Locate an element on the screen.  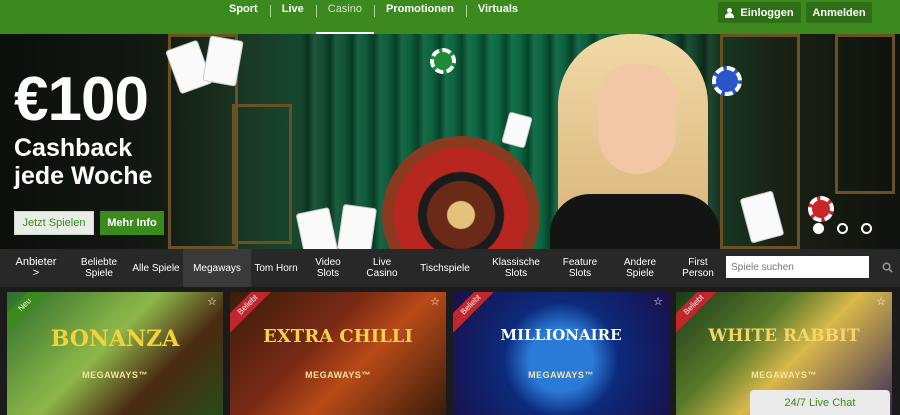
nav-virtuals: Virtuals is located at coordinates (497, 17).